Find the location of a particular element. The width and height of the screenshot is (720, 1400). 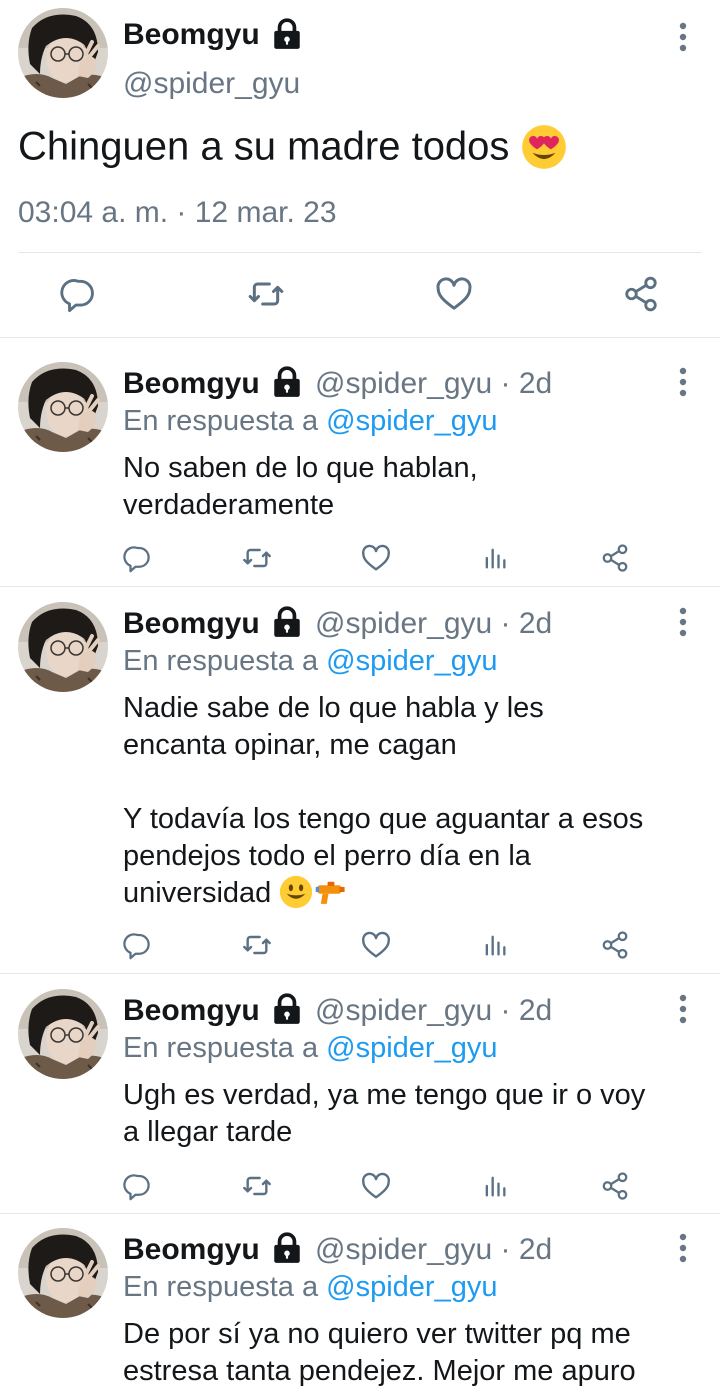

heart-eyes-emoji is located at coordinates (544, 149).